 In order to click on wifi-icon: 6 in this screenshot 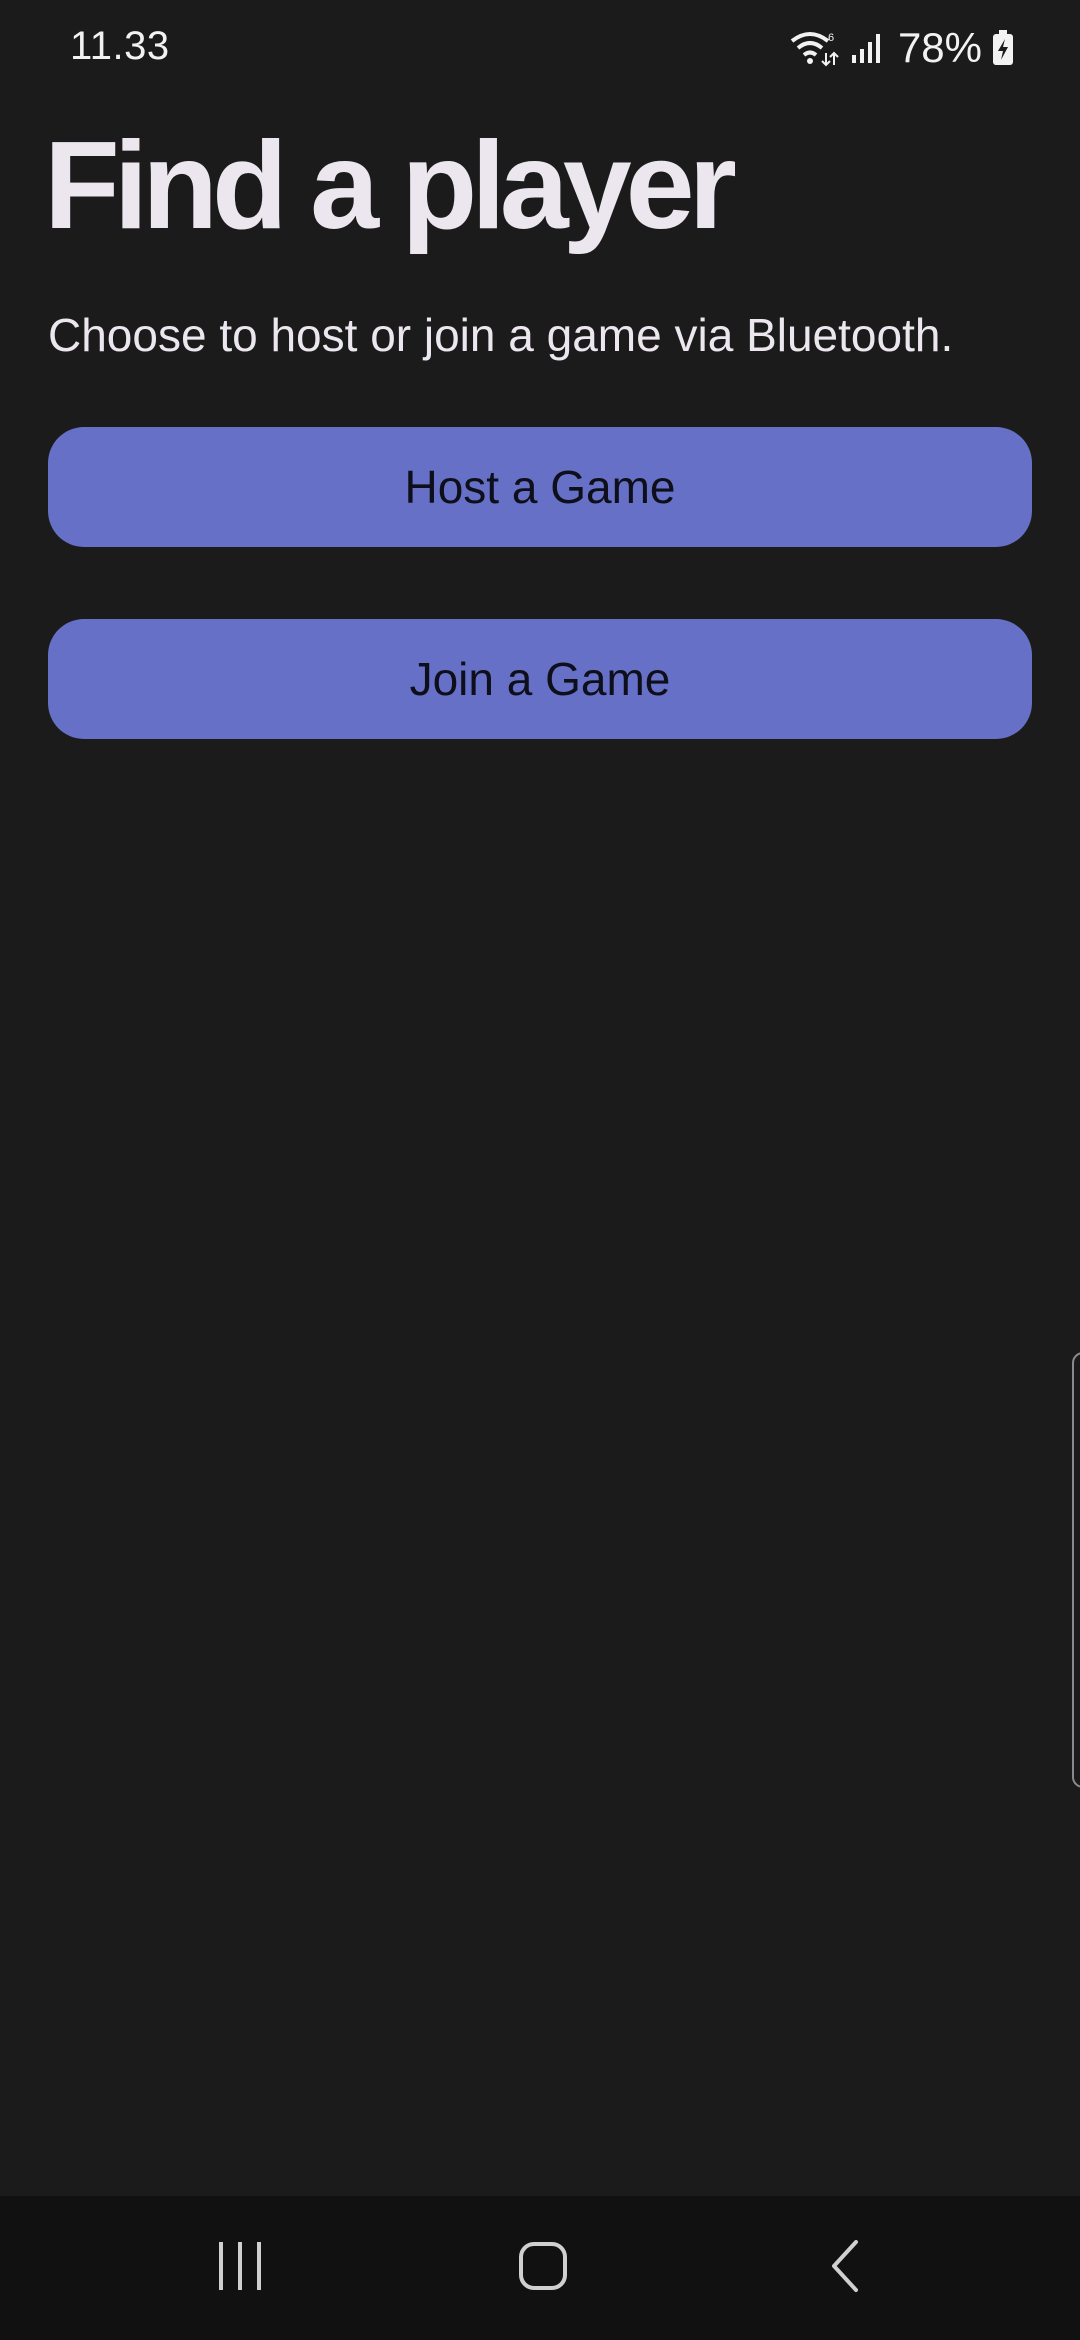, I will do `click(815, 48)`.